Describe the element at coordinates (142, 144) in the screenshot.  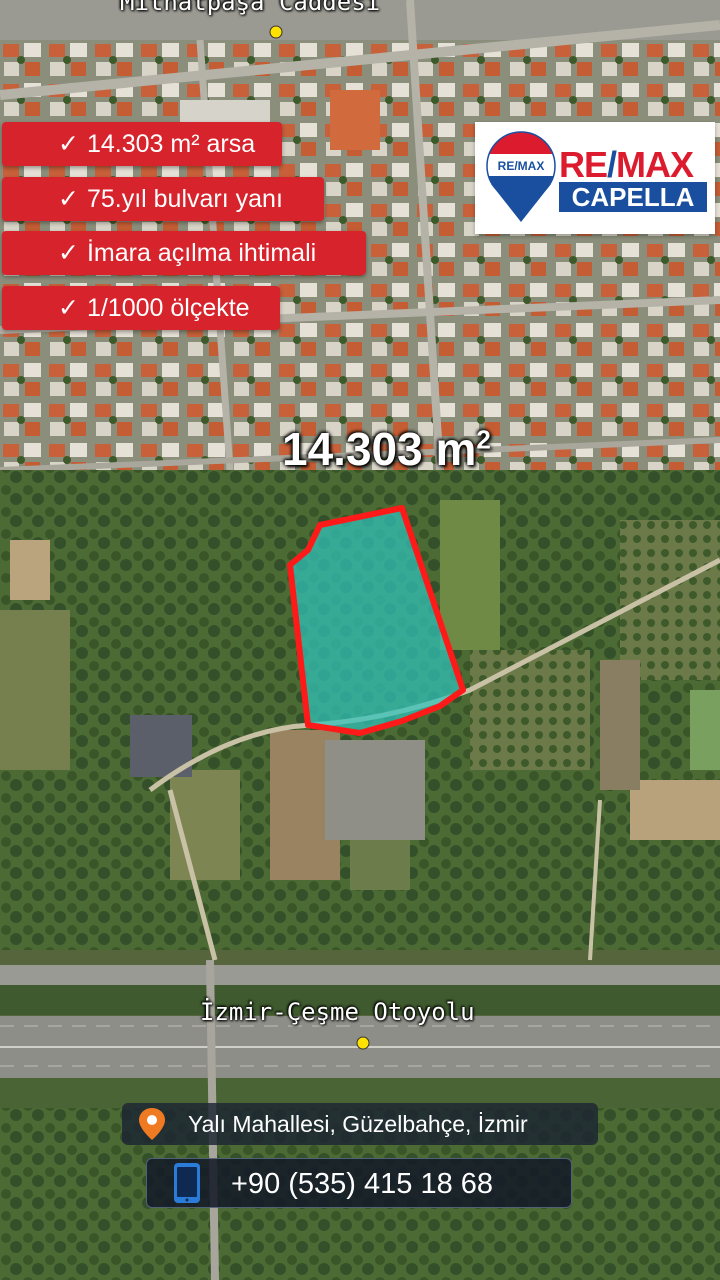
I see `feature-badge-area: ✓ 14.303 m² arsa` at that location.